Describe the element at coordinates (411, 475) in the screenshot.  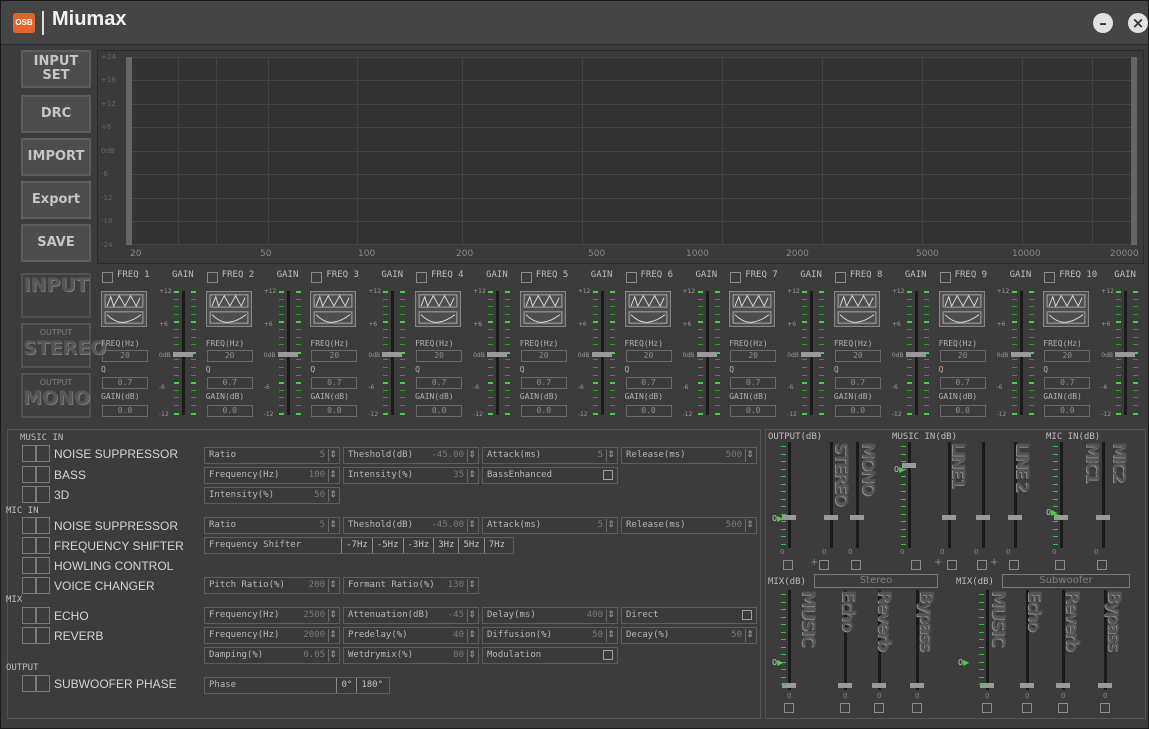
I see `bass-intensity-field: Intensity(%) 35 ⇕` at that location.